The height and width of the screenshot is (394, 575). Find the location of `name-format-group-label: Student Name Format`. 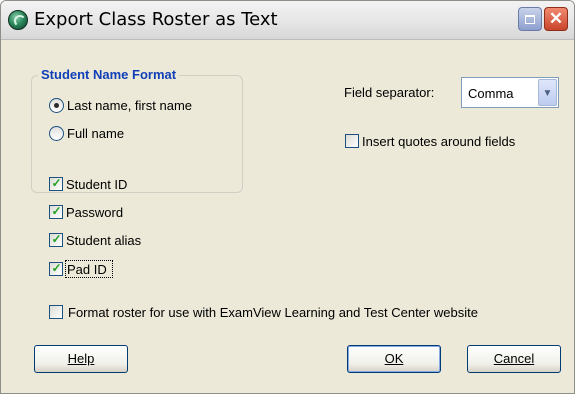

name-format-group-label: Student Name Format is located at coordinates (109, 74).